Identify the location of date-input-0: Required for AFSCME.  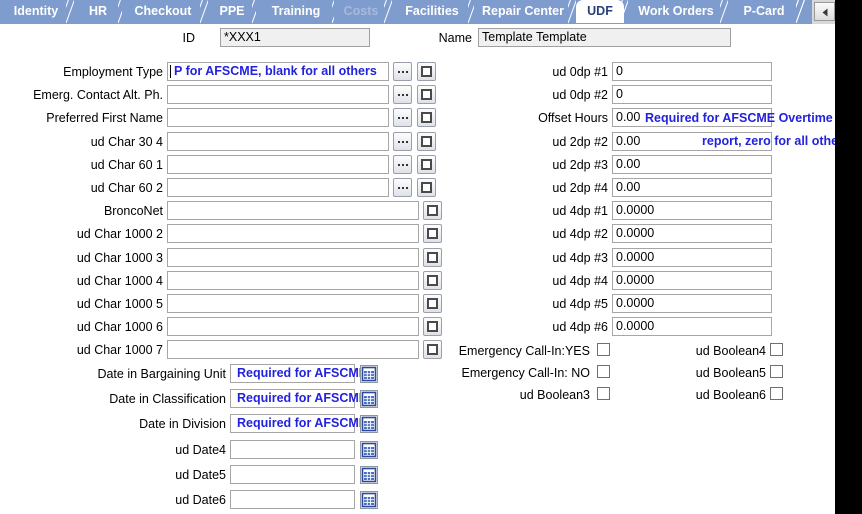
(298, 373).